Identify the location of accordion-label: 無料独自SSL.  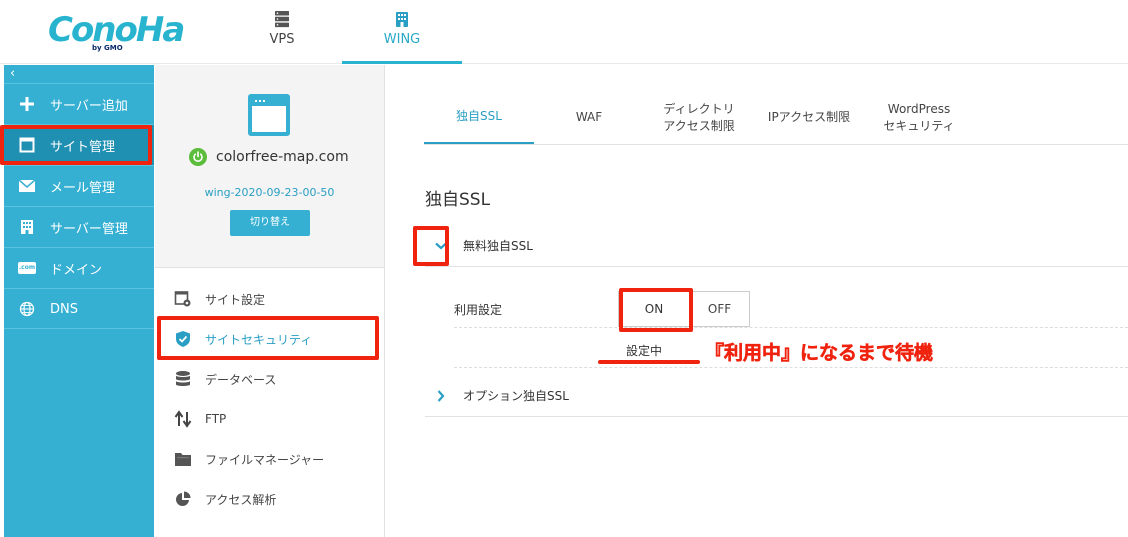
(498, 246).